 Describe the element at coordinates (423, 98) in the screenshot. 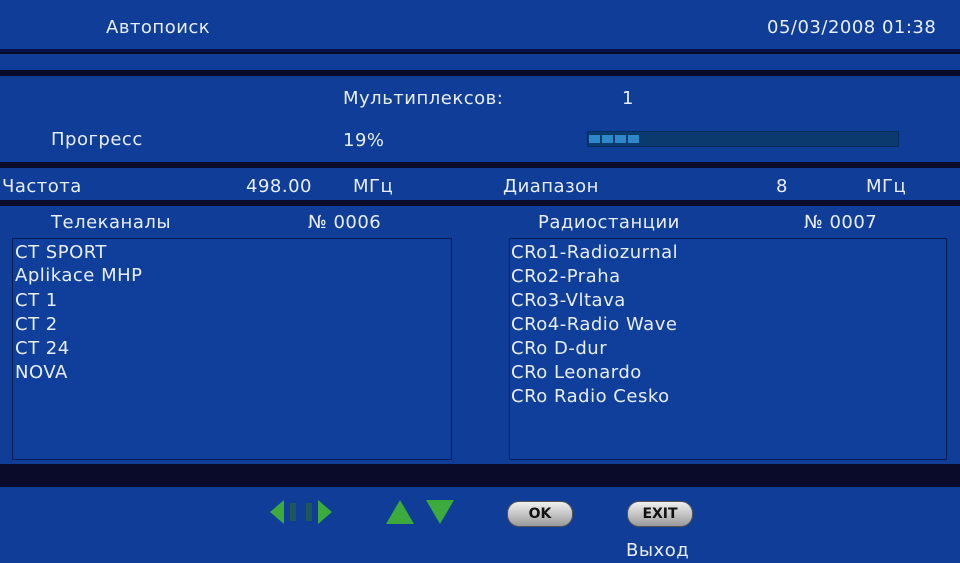

I see `multiplex-label: Мультиплексов:` at that location.